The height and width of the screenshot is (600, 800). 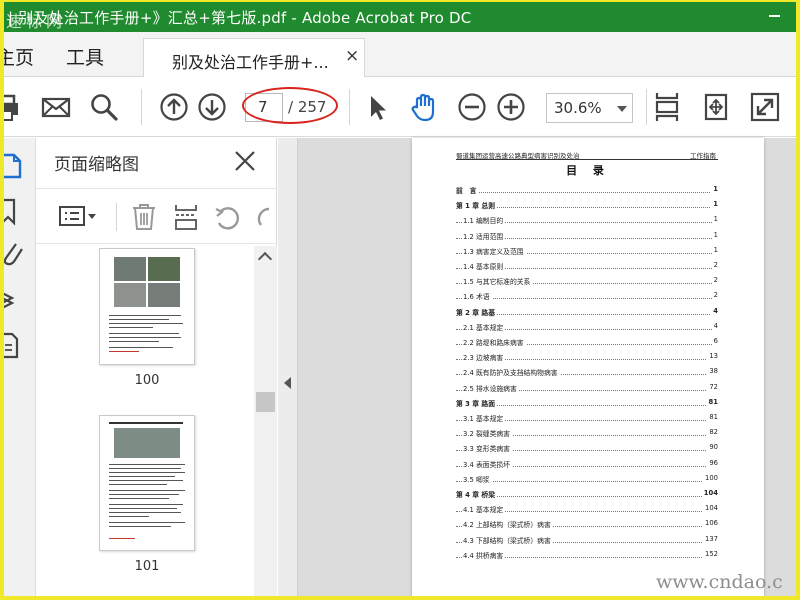 What do you see at coordinates (186, 219) in the screenshot?
I see `insert-page-icon` at bounding box center [186, 219].